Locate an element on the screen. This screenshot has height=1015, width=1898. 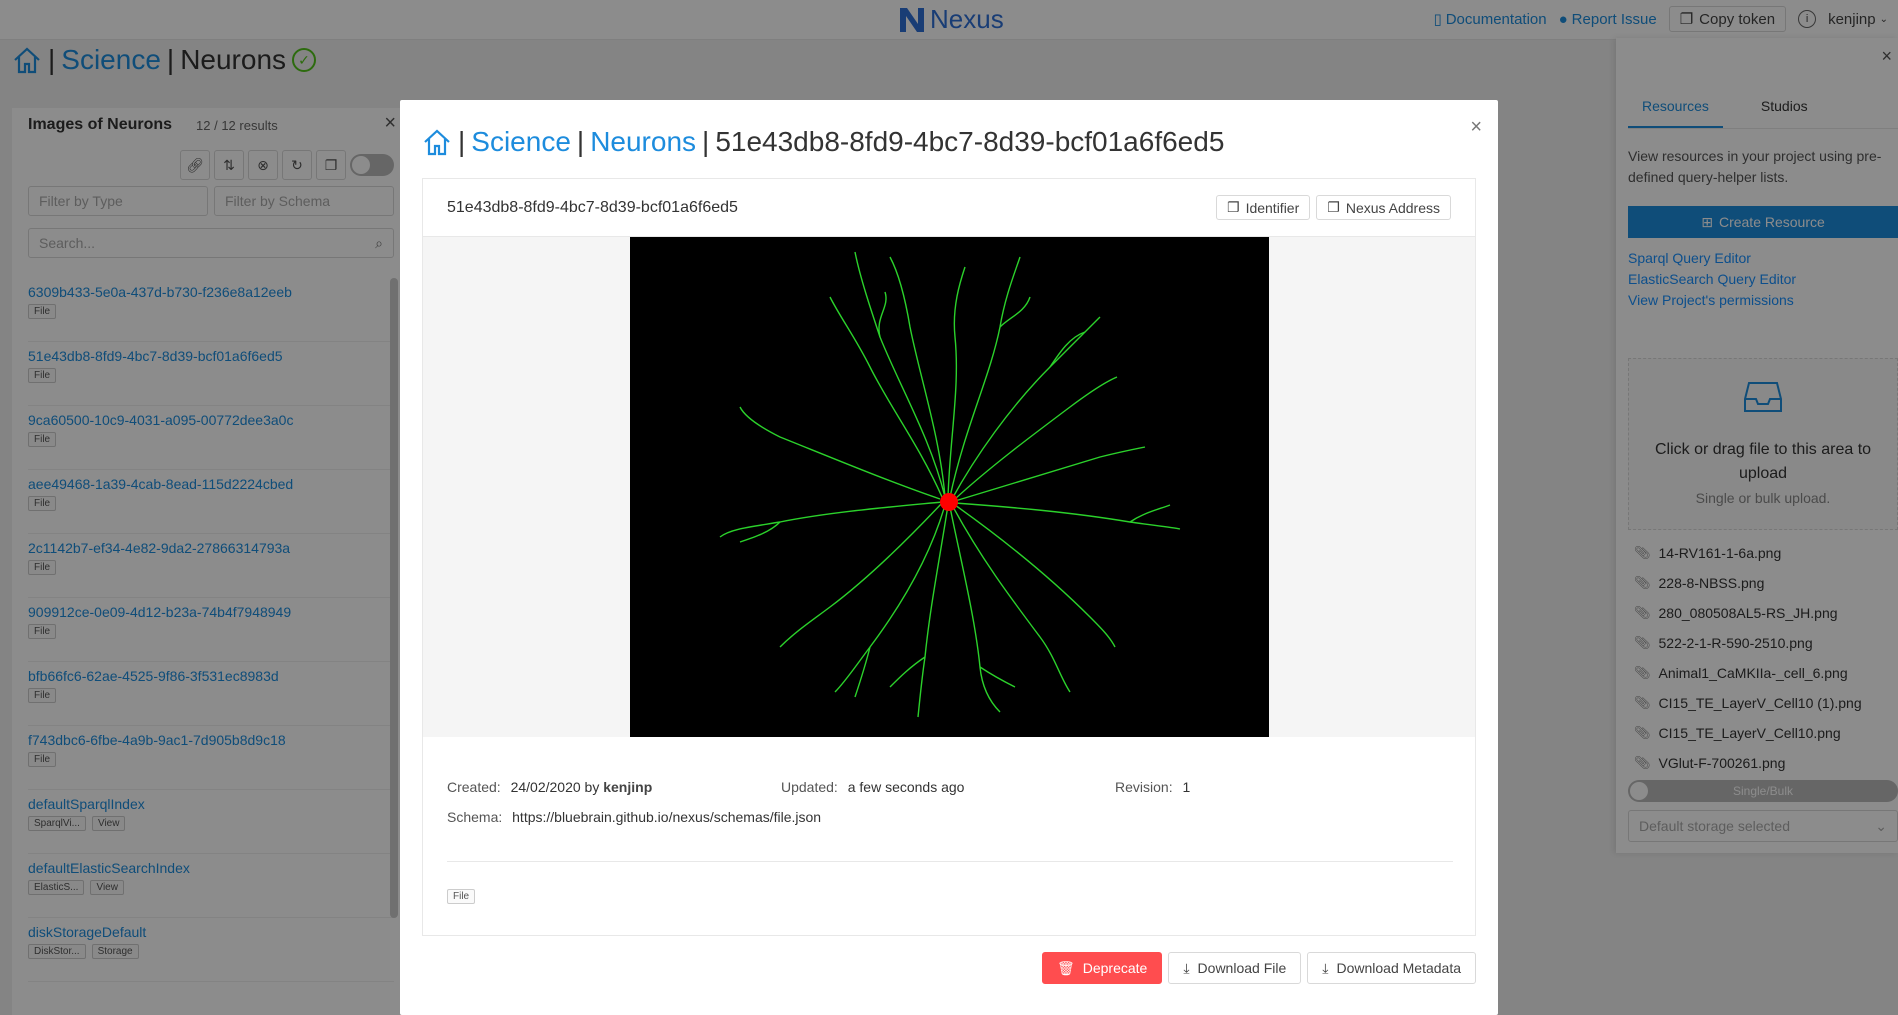
deprecate-button: 🗑︎ Deprecate is located at coordinates (1102, 968).